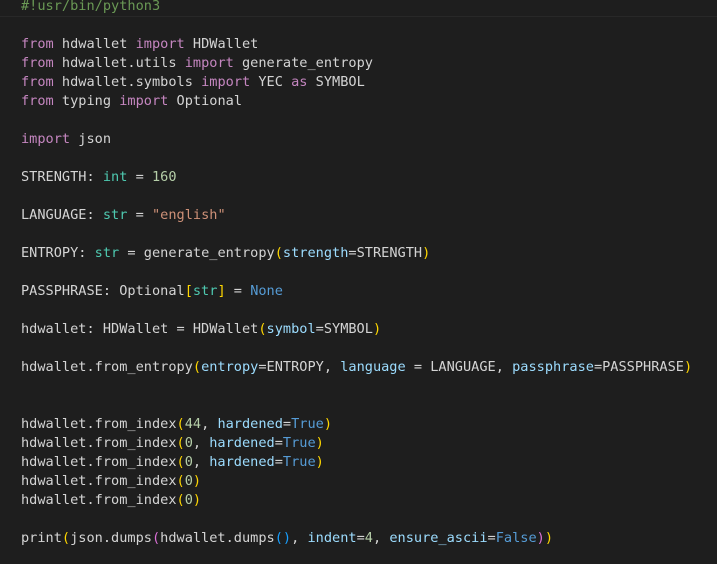 The width and height of the screenshot is (717, 564). Describe the element at coordinates (250, 424) in the screenshot. I see `code-token: hardened` at that location.